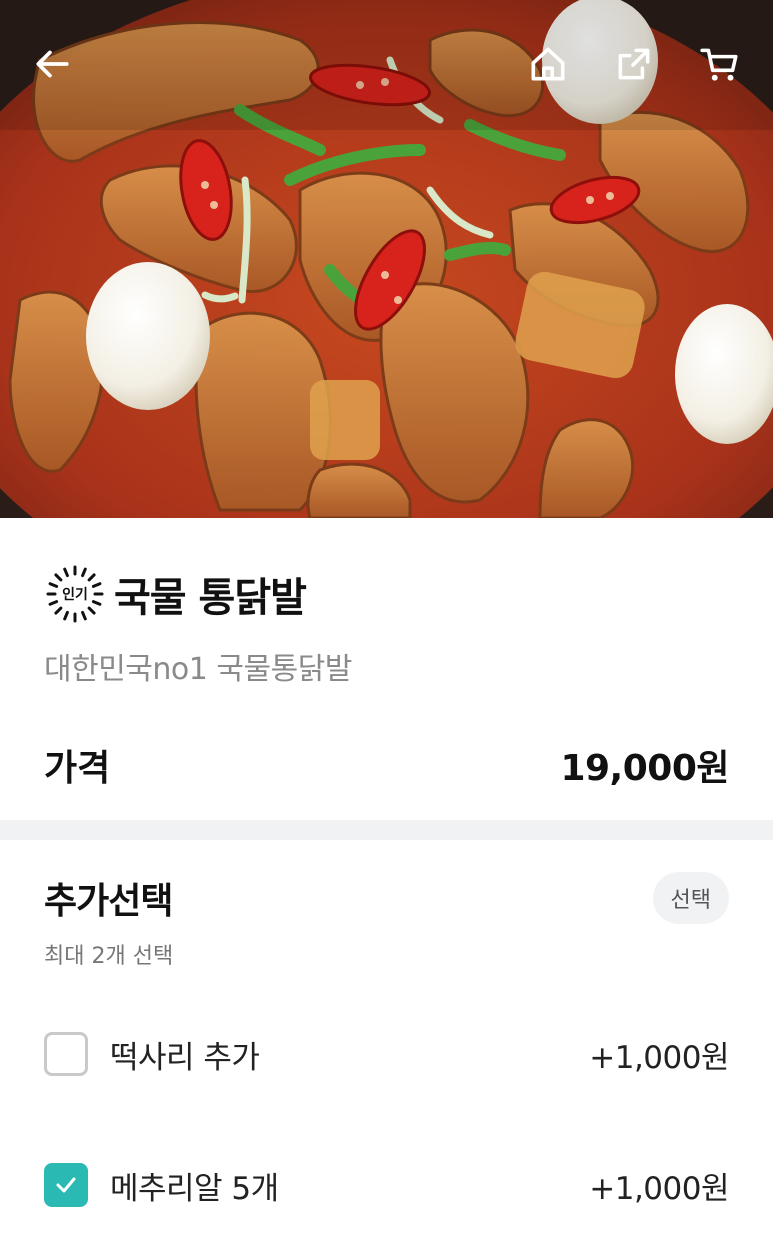 This screenshot has height=1248, width=773. What do you see at coordinates (690, 898) in the screenshot?
I see `option-select-badge: 선택` at bounding box center [690, 898].